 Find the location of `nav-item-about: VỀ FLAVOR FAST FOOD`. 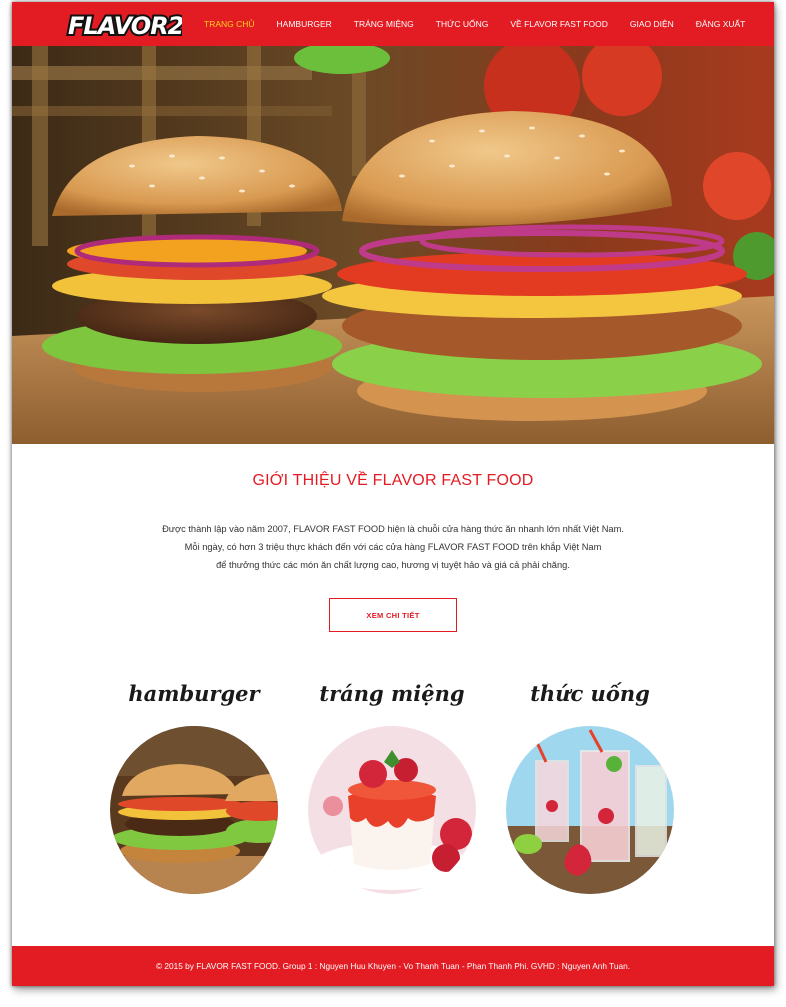

nav-item-about: VỀ FLAVOR FAST FOOD is located at coordinates (558, 24).